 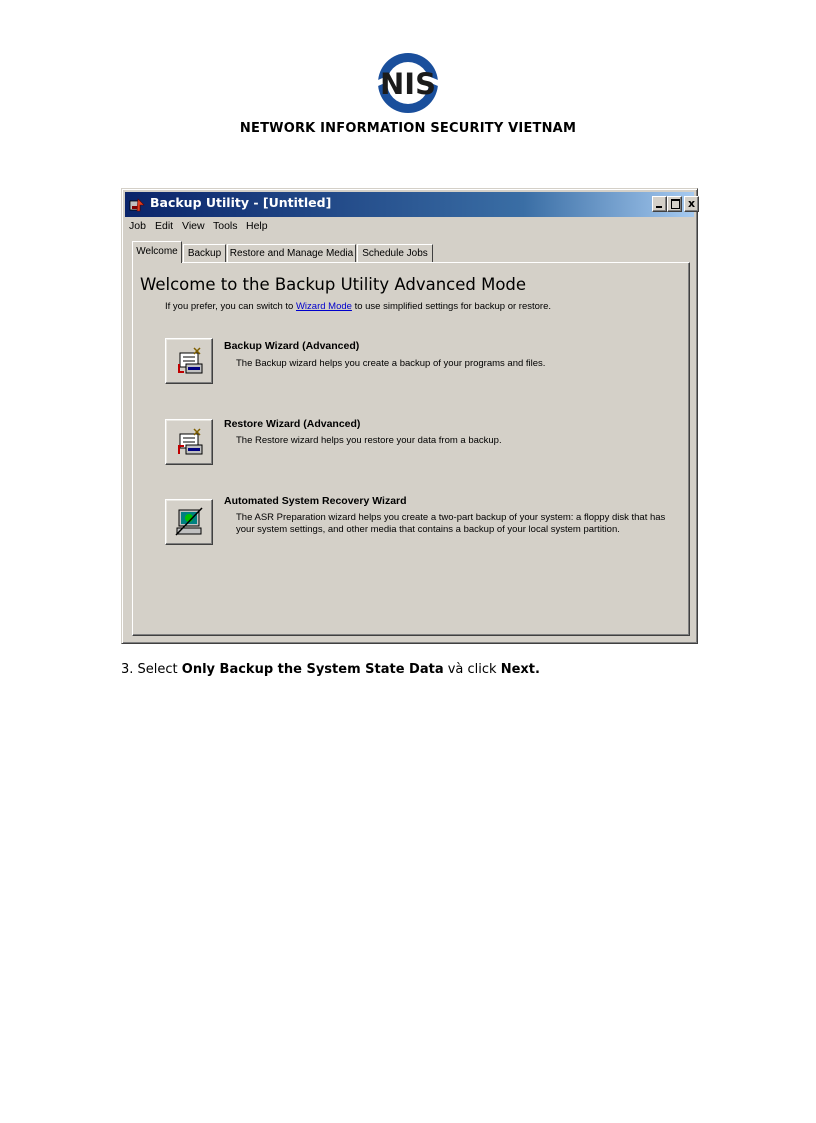 I want to click on step-middle: và click, so click(x=472, y=669).